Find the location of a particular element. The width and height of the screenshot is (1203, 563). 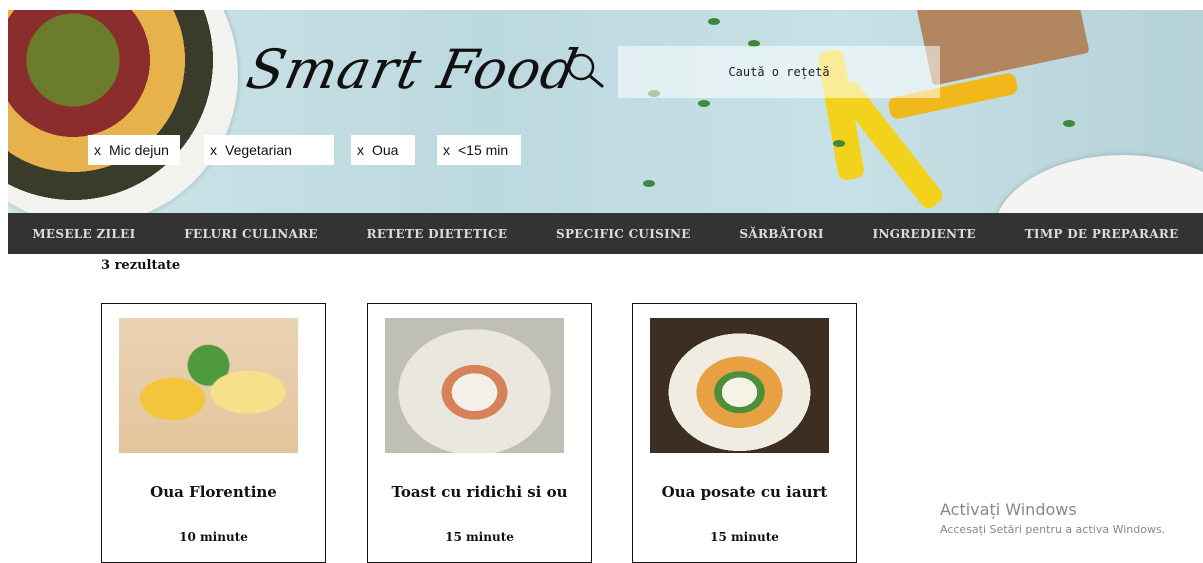

filter-chip-label: Vegetarian is located at coordinates (258, 150).